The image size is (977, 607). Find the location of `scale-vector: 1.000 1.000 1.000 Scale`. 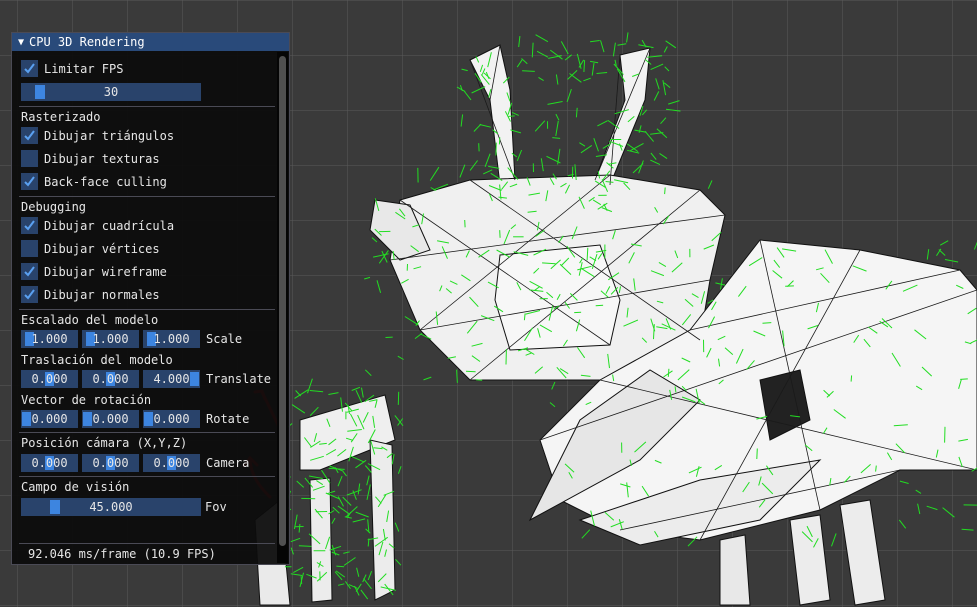

scale-vector: 1.000 1.000 1.000 Scale is located at coordinates (131, 339).